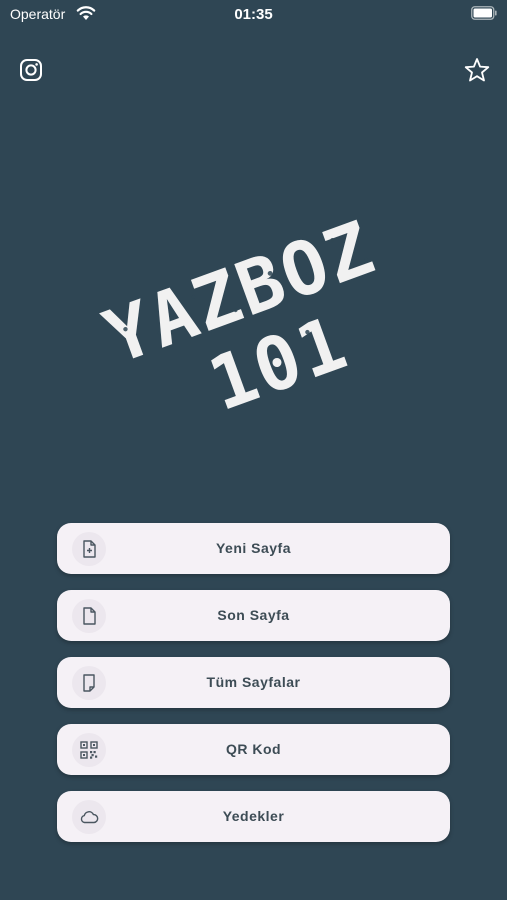  Describe the element at coordinates (31, 70) in the screenshot. I see `instagram-icon` at that location.